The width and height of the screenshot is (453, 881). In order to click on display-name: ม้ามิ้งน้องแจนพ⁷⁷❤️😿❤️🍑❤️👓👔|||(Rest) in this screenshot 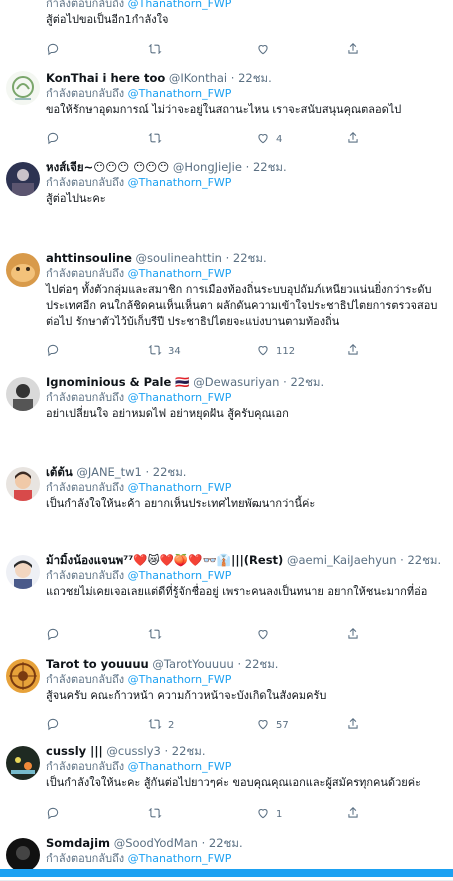, I will do `click(164, 560)`.